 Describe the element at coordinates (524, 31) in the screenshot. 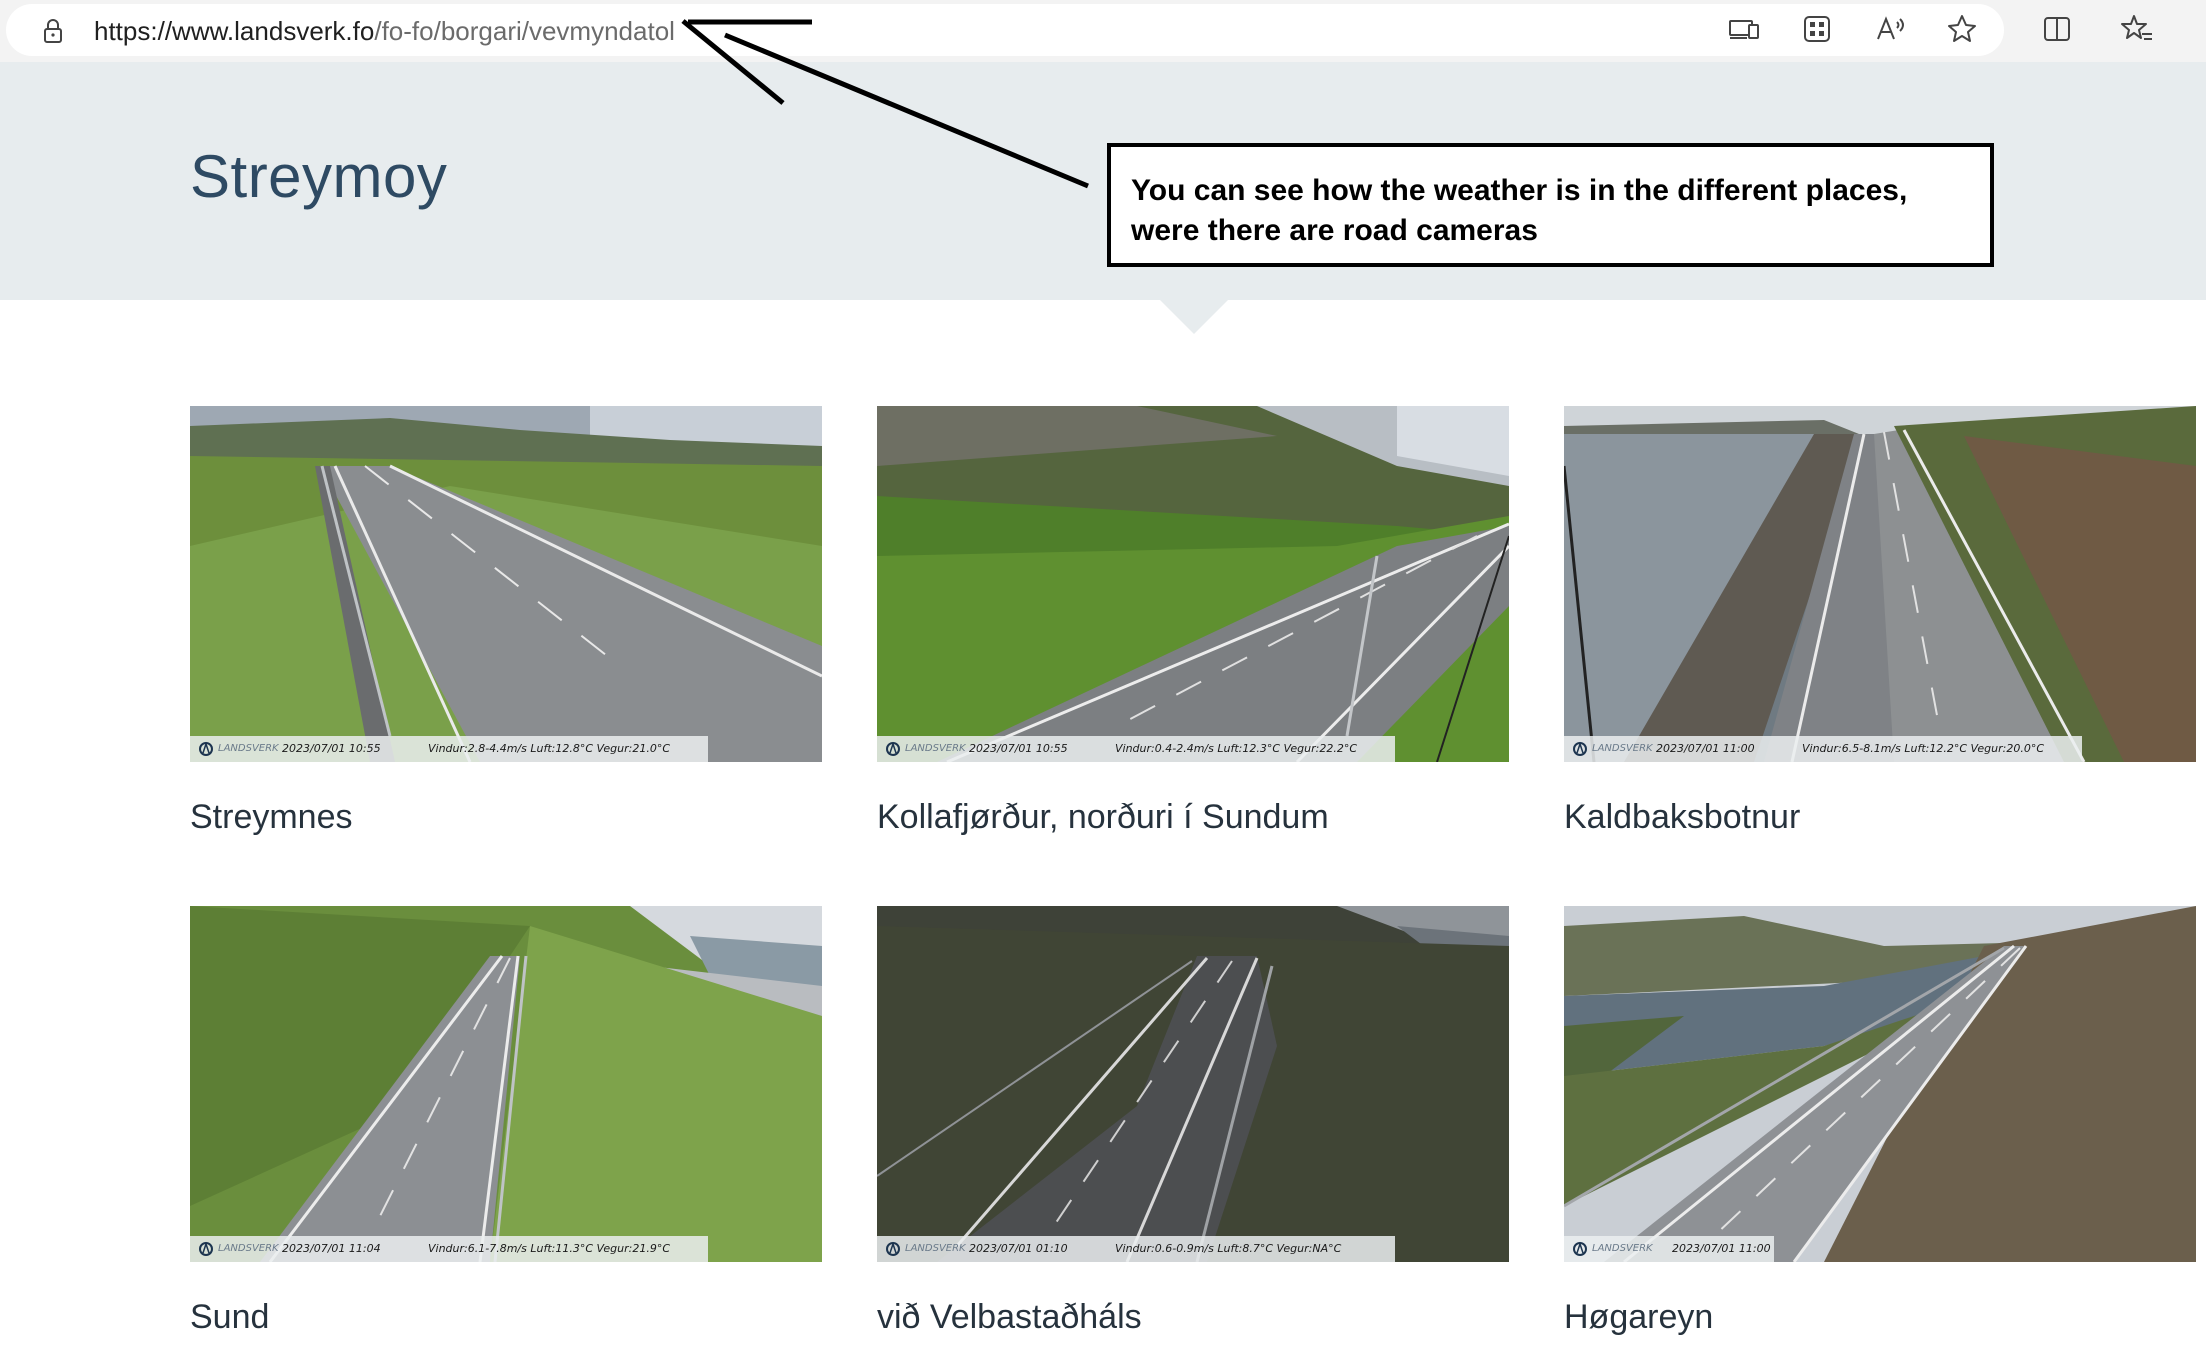

I see `url-path: /fo-fo/borgari/vevmyndatol` at that location.